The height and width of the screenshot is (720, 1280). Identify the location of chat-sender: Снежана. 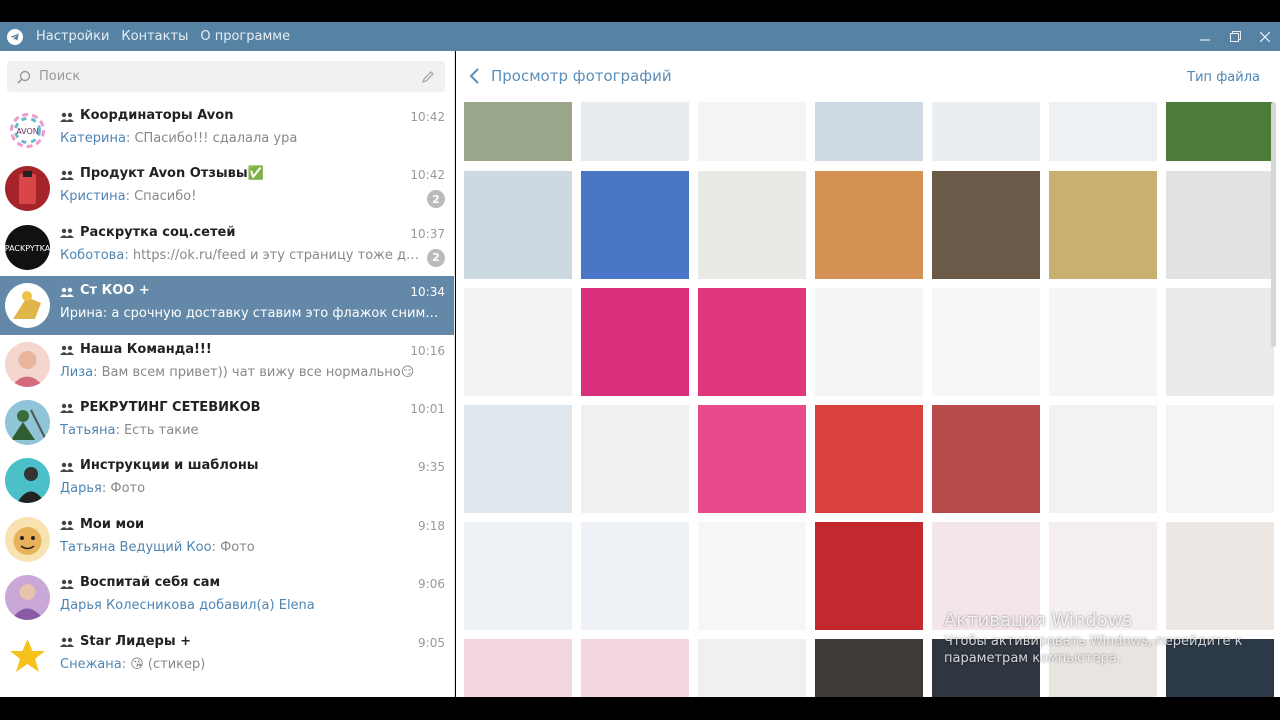
(91, 664).